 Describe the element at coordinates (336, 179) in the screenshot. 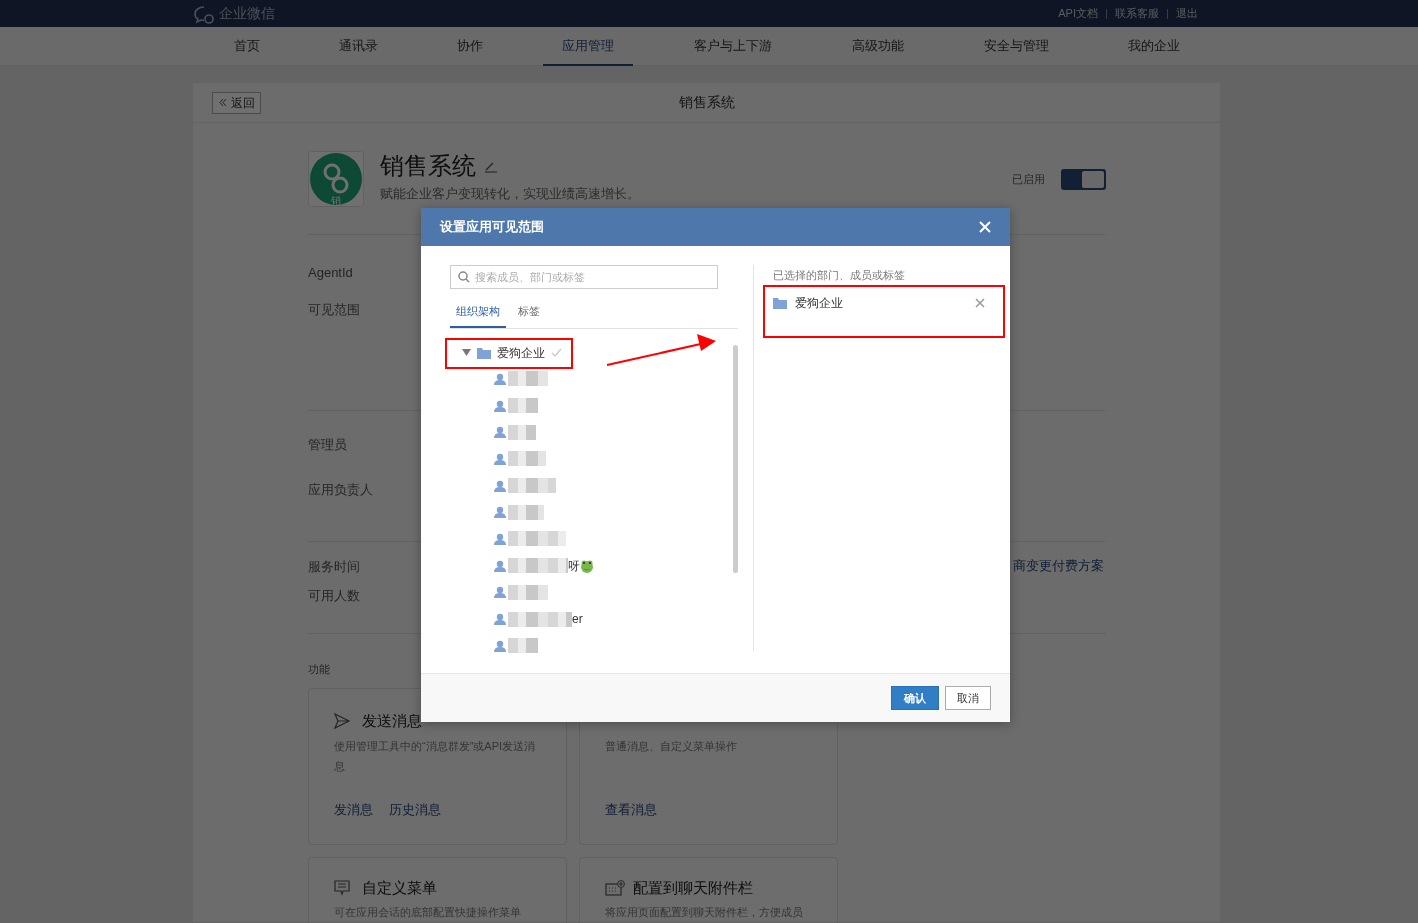

I see `app-logo-icon` at that location.